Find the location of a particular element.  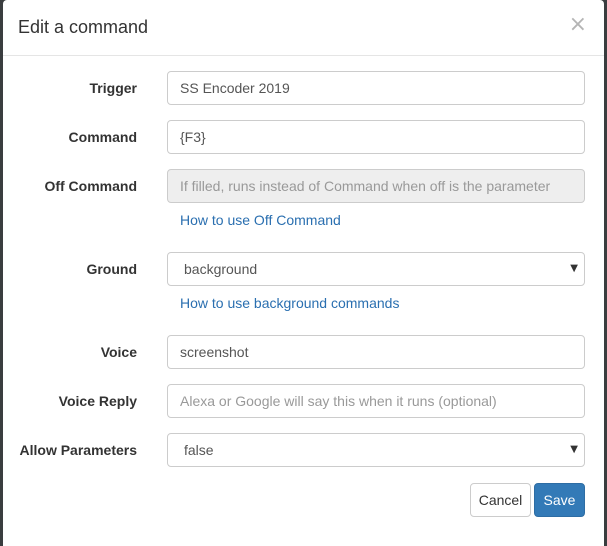

modal-title: Edit a command is located at coordinates (83, 27).